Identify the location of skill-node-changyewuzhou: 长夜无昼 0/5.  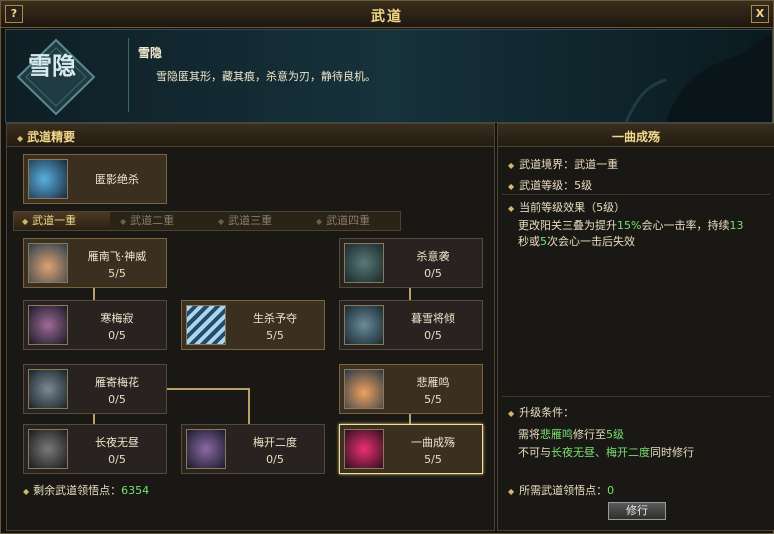
(95, 449).